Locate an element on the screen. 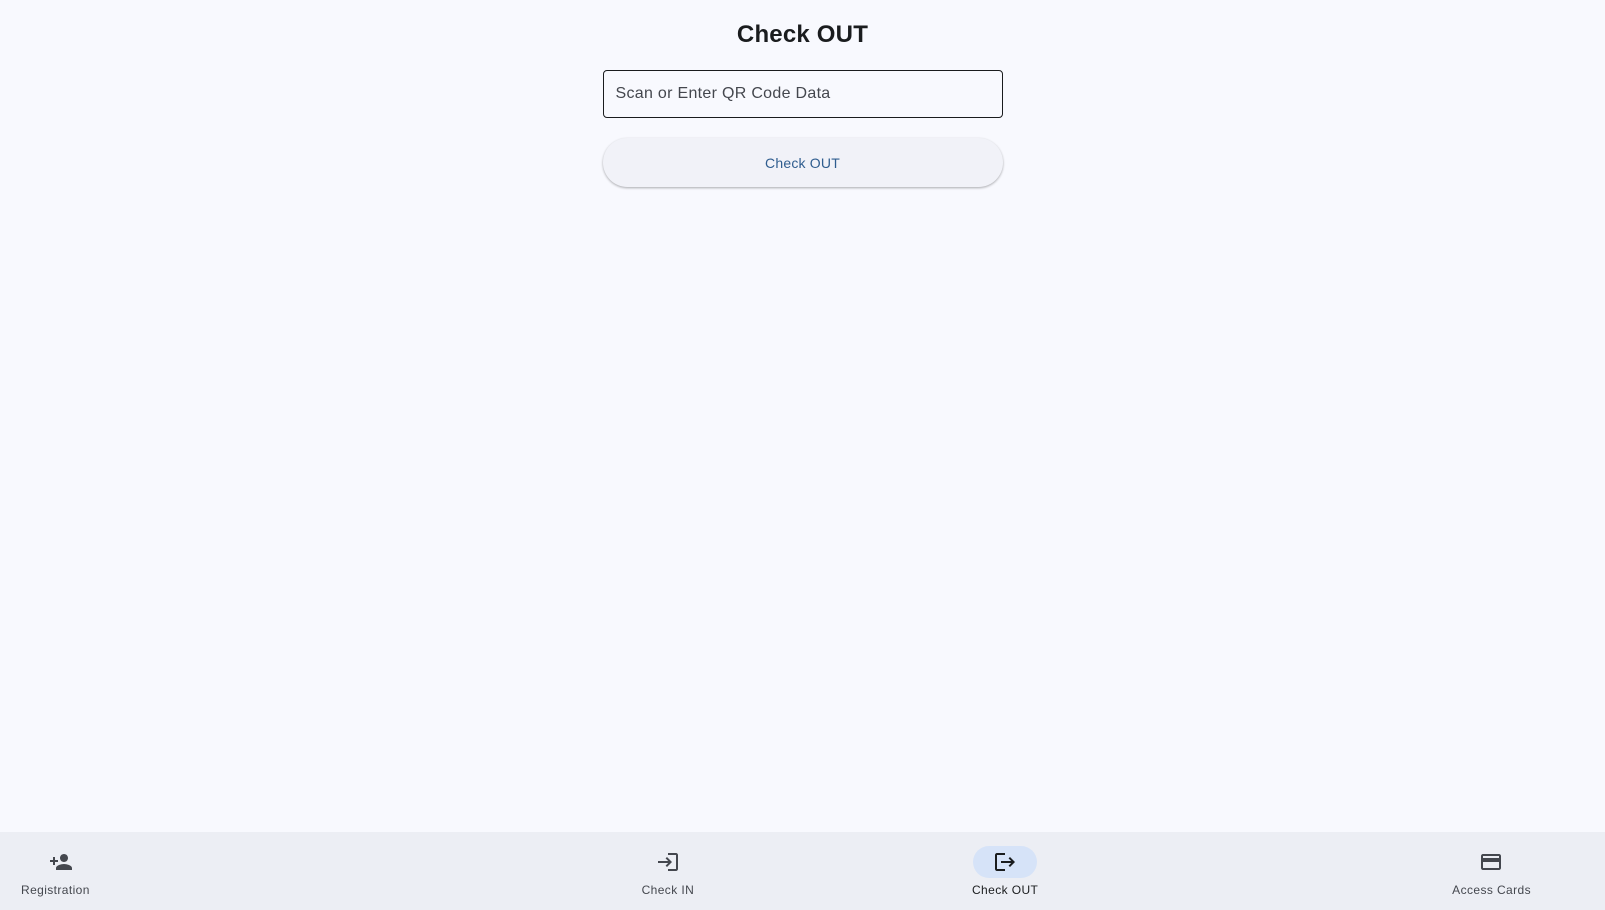  nav-label-registration: Registration is located at coordinates (55, 890).